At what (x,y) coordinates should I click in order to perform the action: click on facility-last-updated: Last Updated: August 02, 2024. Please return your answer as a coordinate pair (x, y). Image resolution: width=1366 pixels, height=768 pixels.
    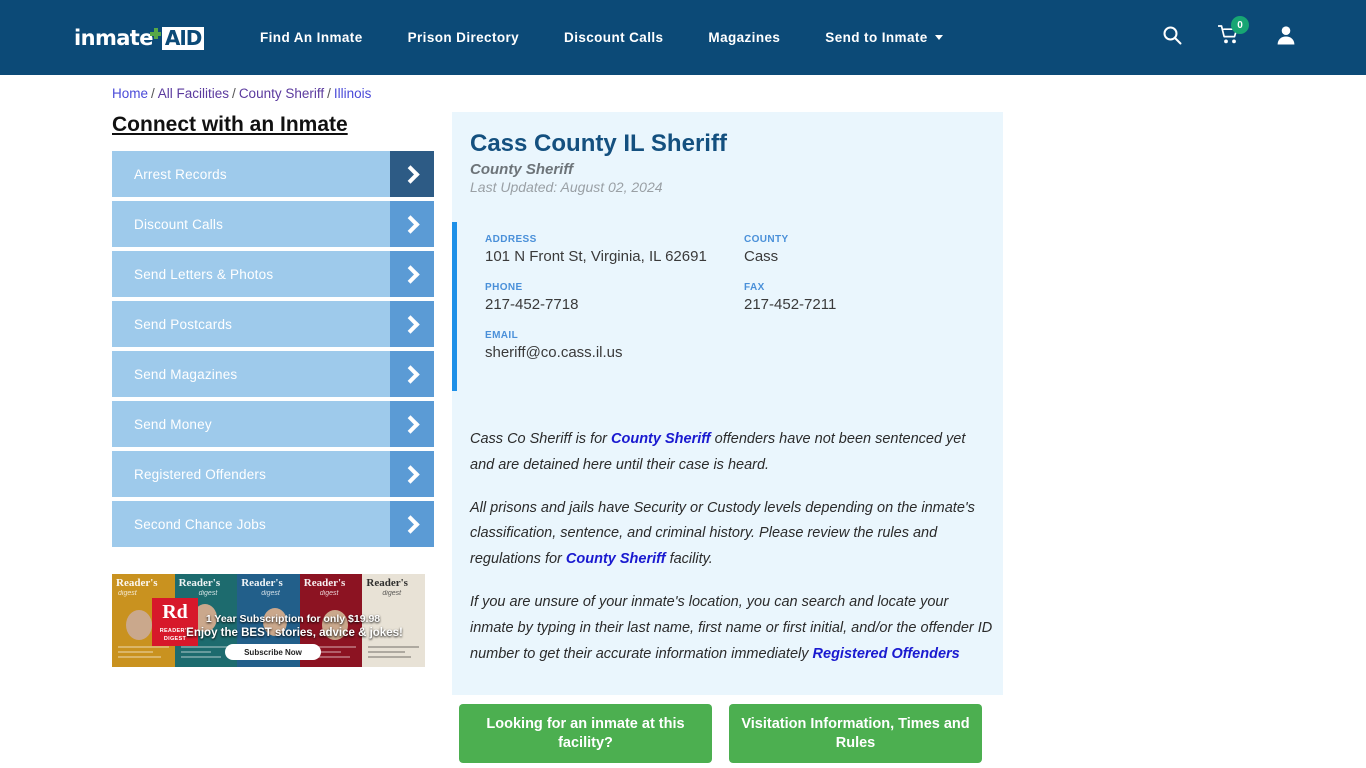
    Looking at the image, I should click on (566, 187).